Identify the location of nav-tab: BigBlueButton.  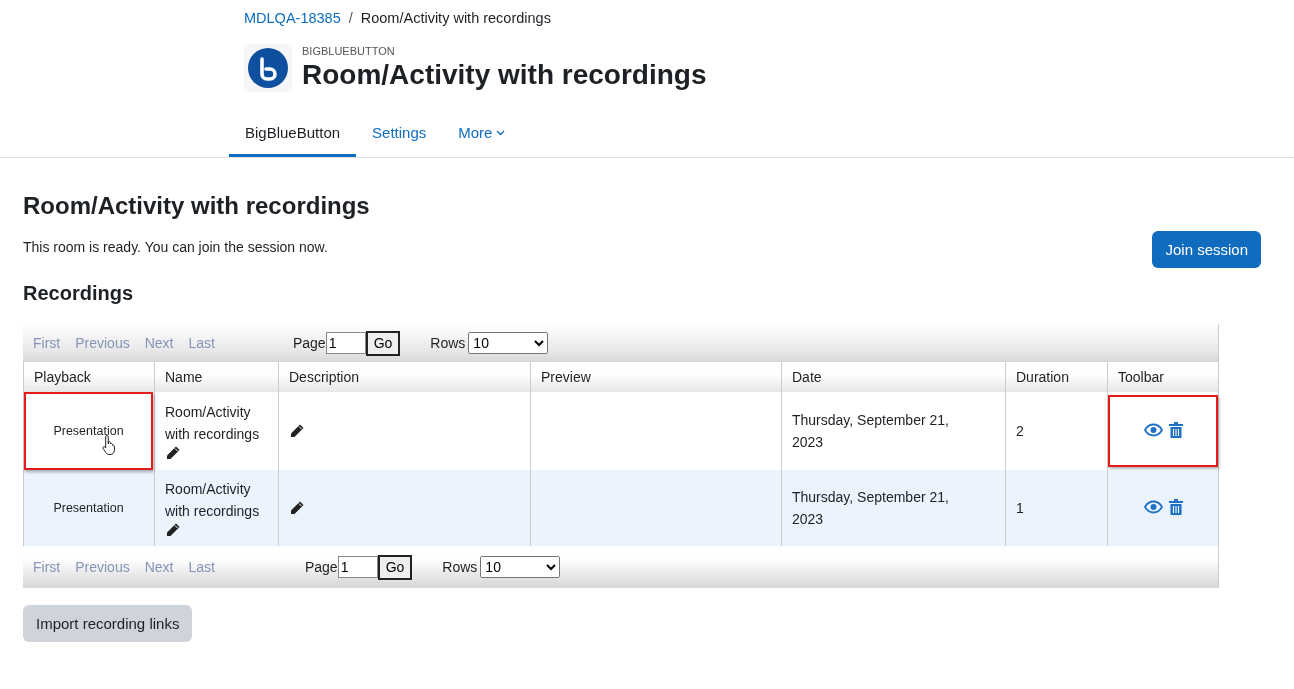
(293, 135).